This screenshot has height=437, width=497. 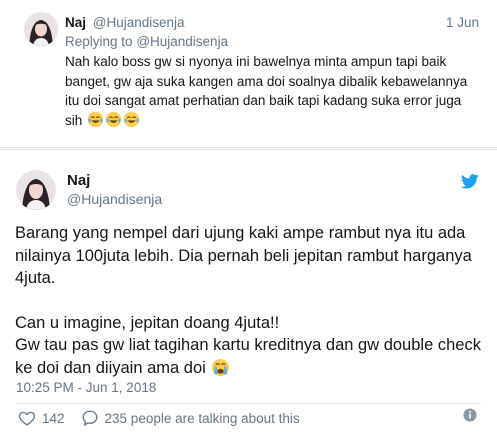 I want to click on tweet-timestamp: 10:25 PM - Jun 1, 2018, so click(x=86, y=387).